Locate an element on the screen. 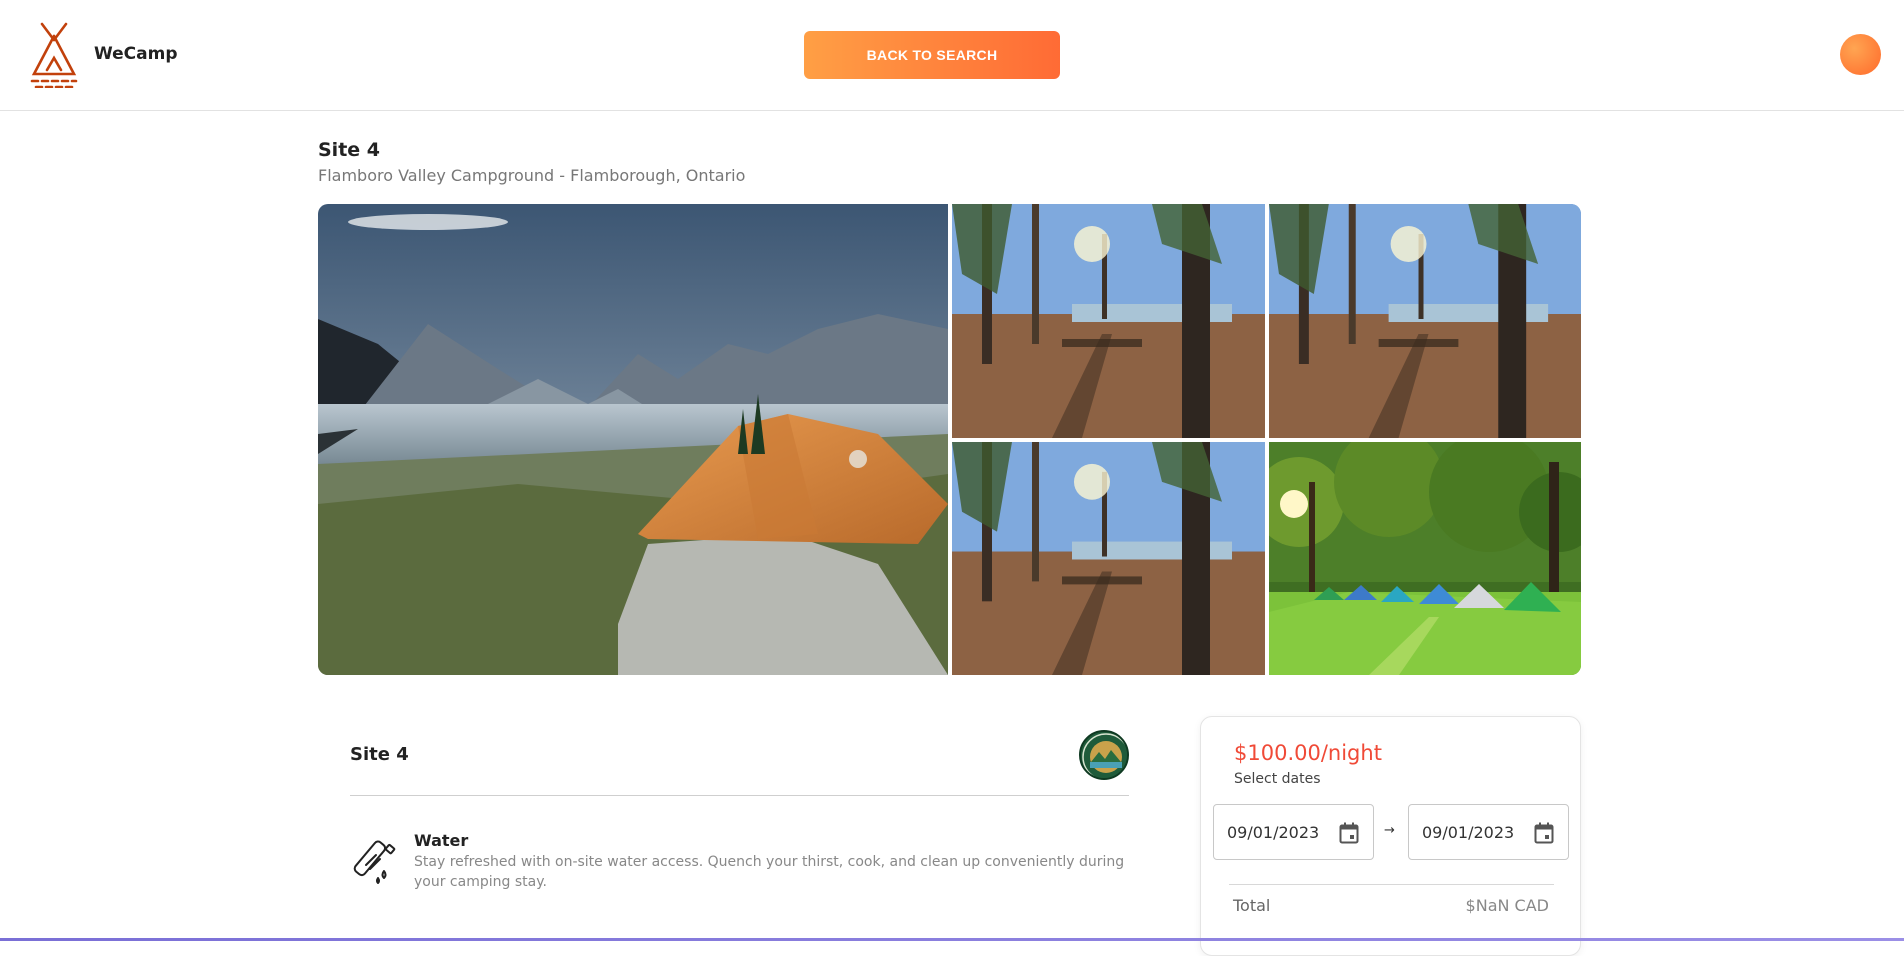 The width and height of the screenshot is (1904, 956). end-date-input: 09/01/2023 is located at coordinates (1488, 832).